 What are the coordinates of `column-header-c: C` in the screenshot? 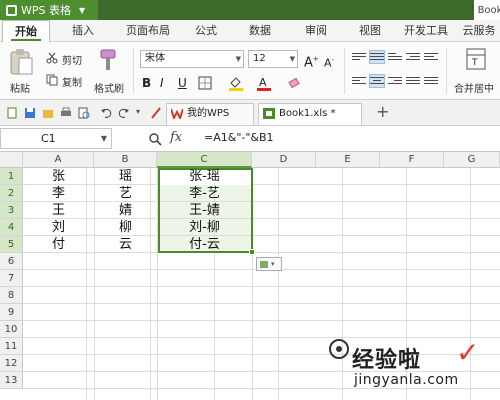 It's located at (204, 160).